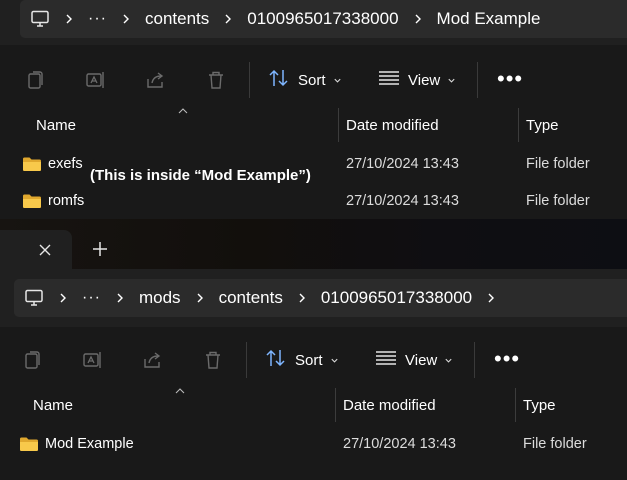 Image resolution: width=627 pixels, height=480 pixels. I want to click on file-name-cell: romfs, so click(53, 201).